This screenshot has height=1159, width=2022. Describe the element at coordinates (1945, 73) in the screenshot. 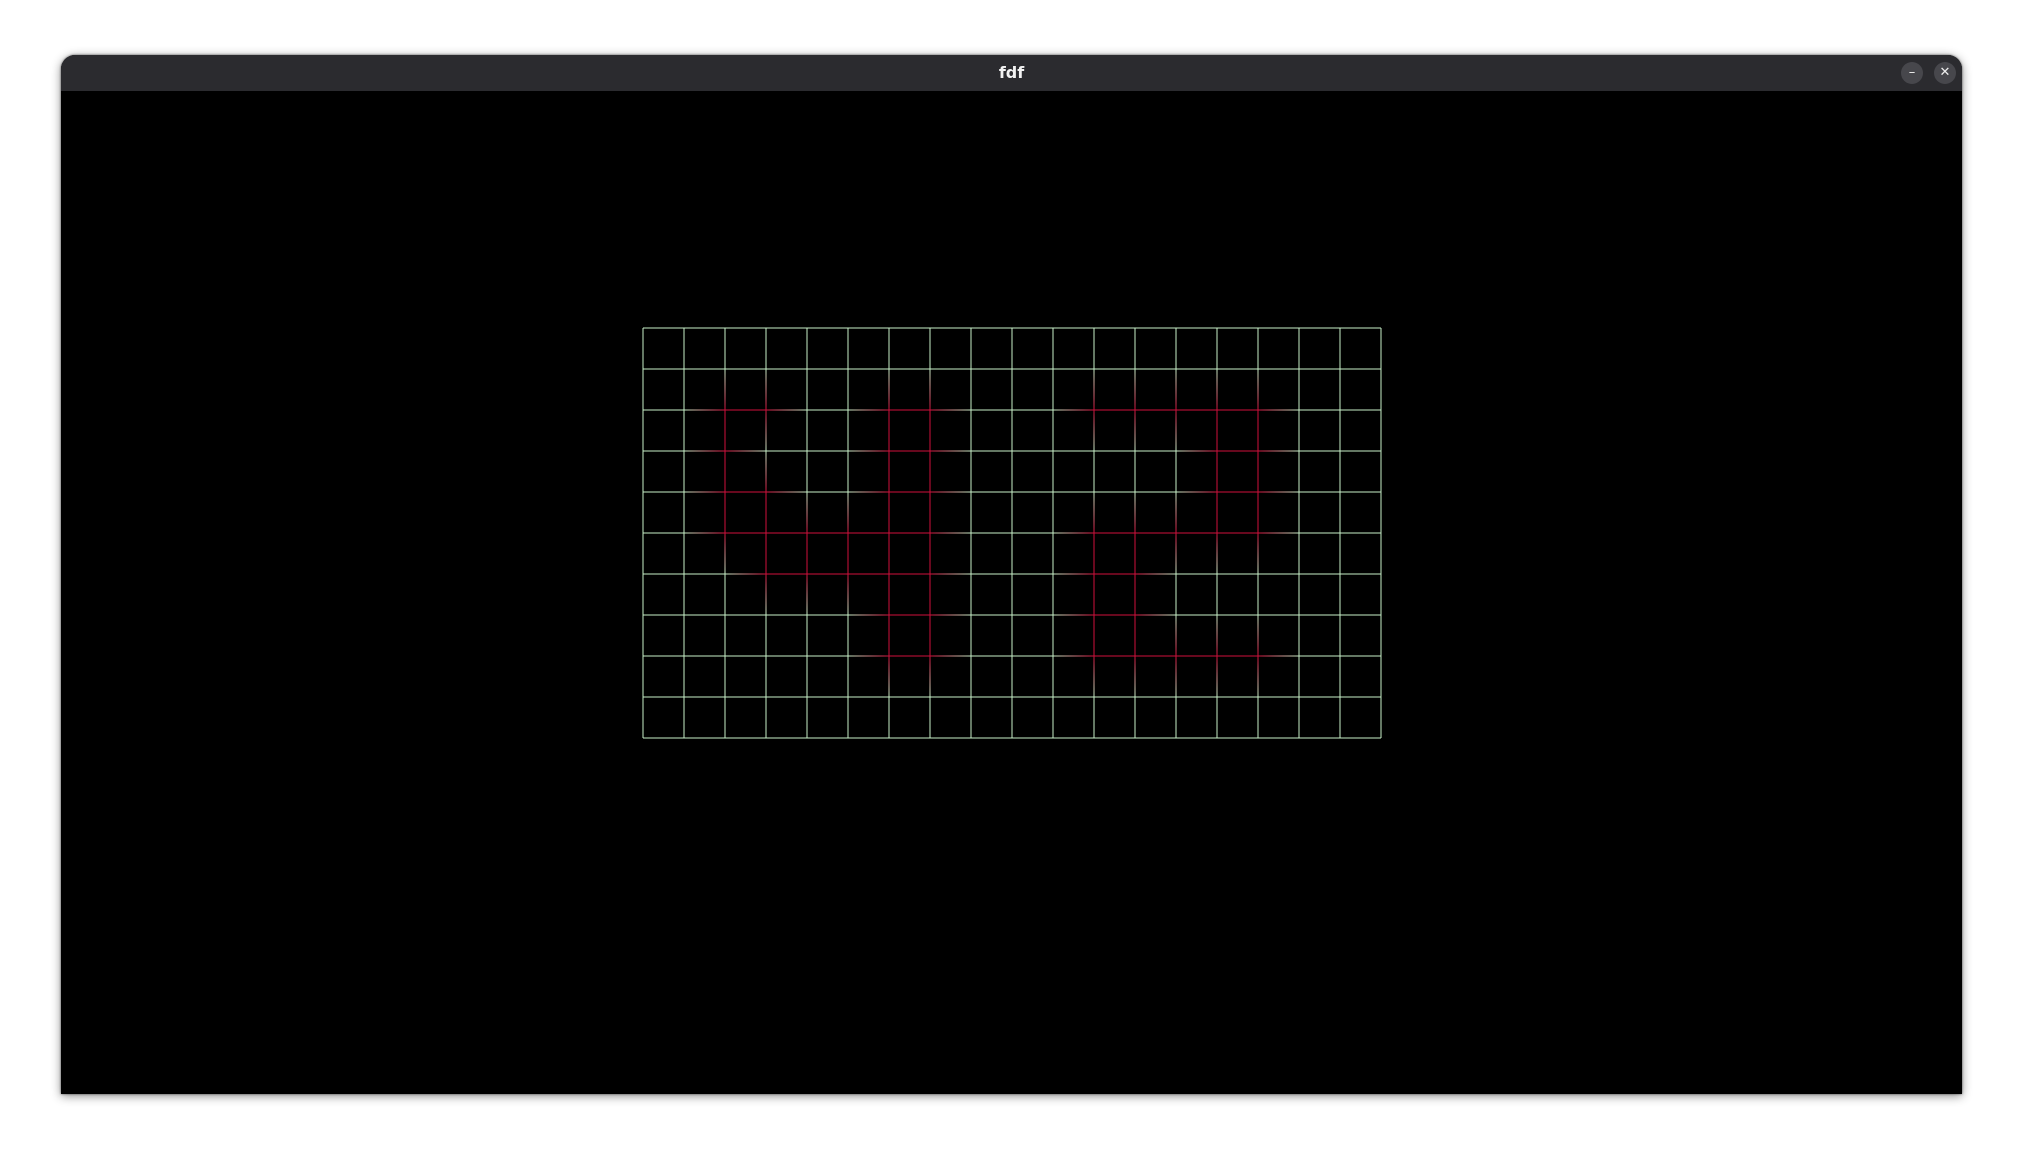

I see `close-icon: ✕` at that location.